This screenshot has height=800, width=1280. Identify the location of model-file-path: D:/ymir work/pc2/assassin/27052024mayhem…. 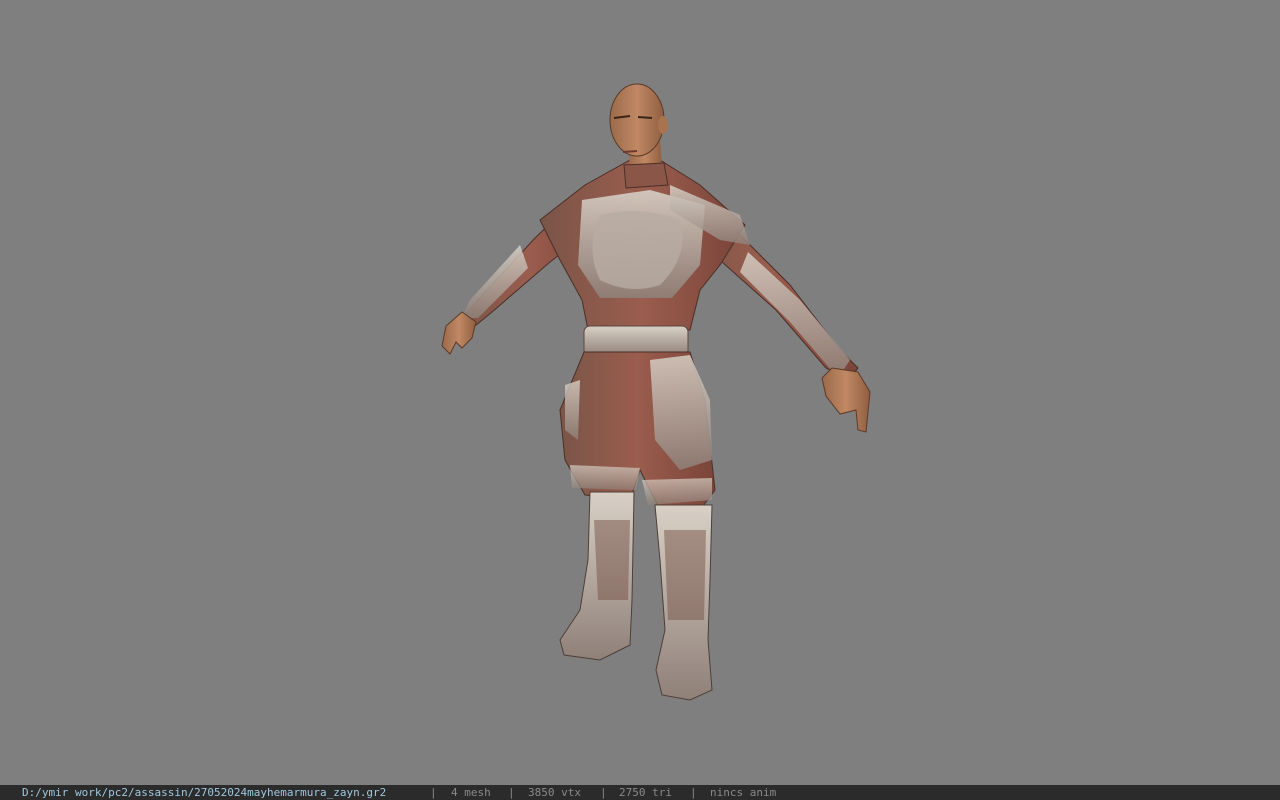
(204, 792).